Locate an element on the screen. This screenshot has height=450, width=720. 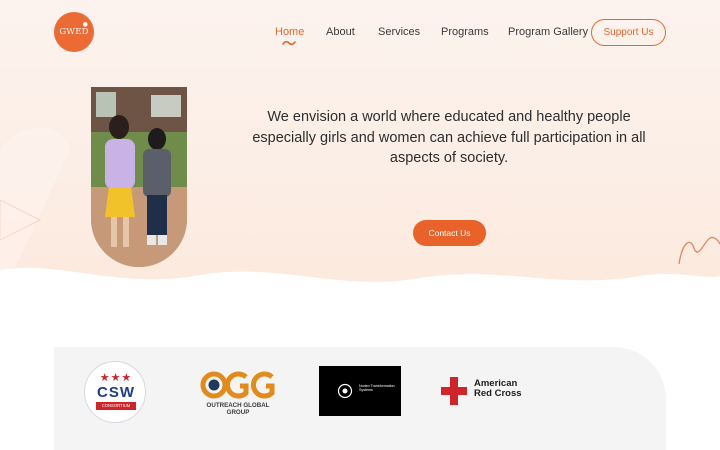
hero-photo is located at coordinates (139, 177).